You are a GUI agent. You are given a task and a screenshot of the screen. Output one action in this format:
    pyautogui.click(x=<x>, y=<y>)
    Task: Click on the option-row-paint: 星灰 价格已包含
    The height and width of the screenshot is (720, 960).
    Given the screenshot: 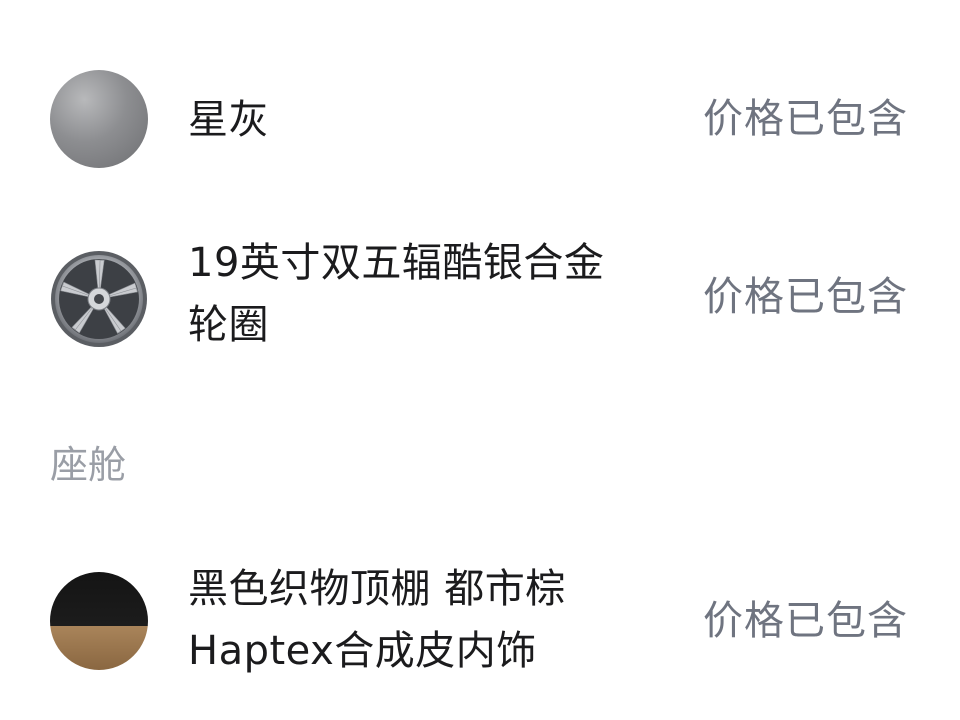 What is the action you would take?
    pyautogui.click(x=480, y=120)
    